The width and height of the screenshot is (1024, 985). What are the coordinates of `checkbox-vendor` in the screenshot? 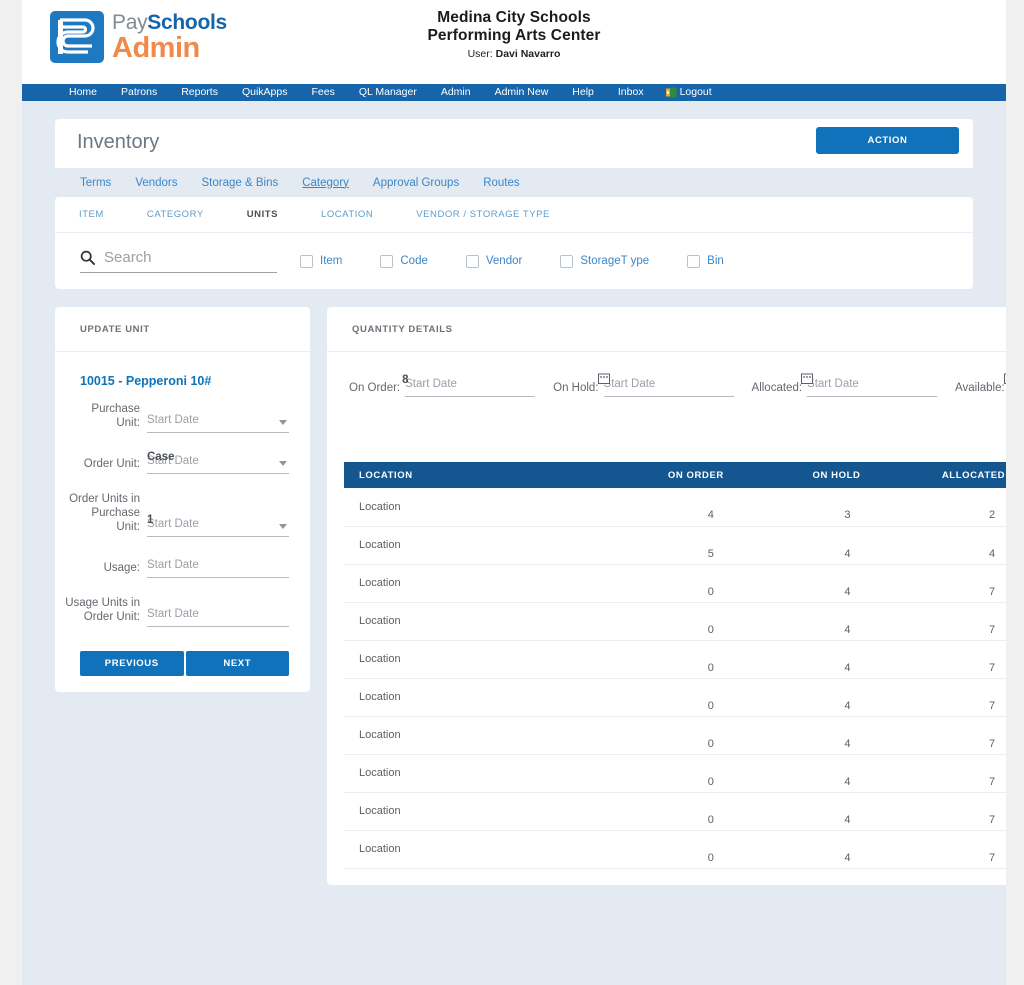 It's located at (472, 261).